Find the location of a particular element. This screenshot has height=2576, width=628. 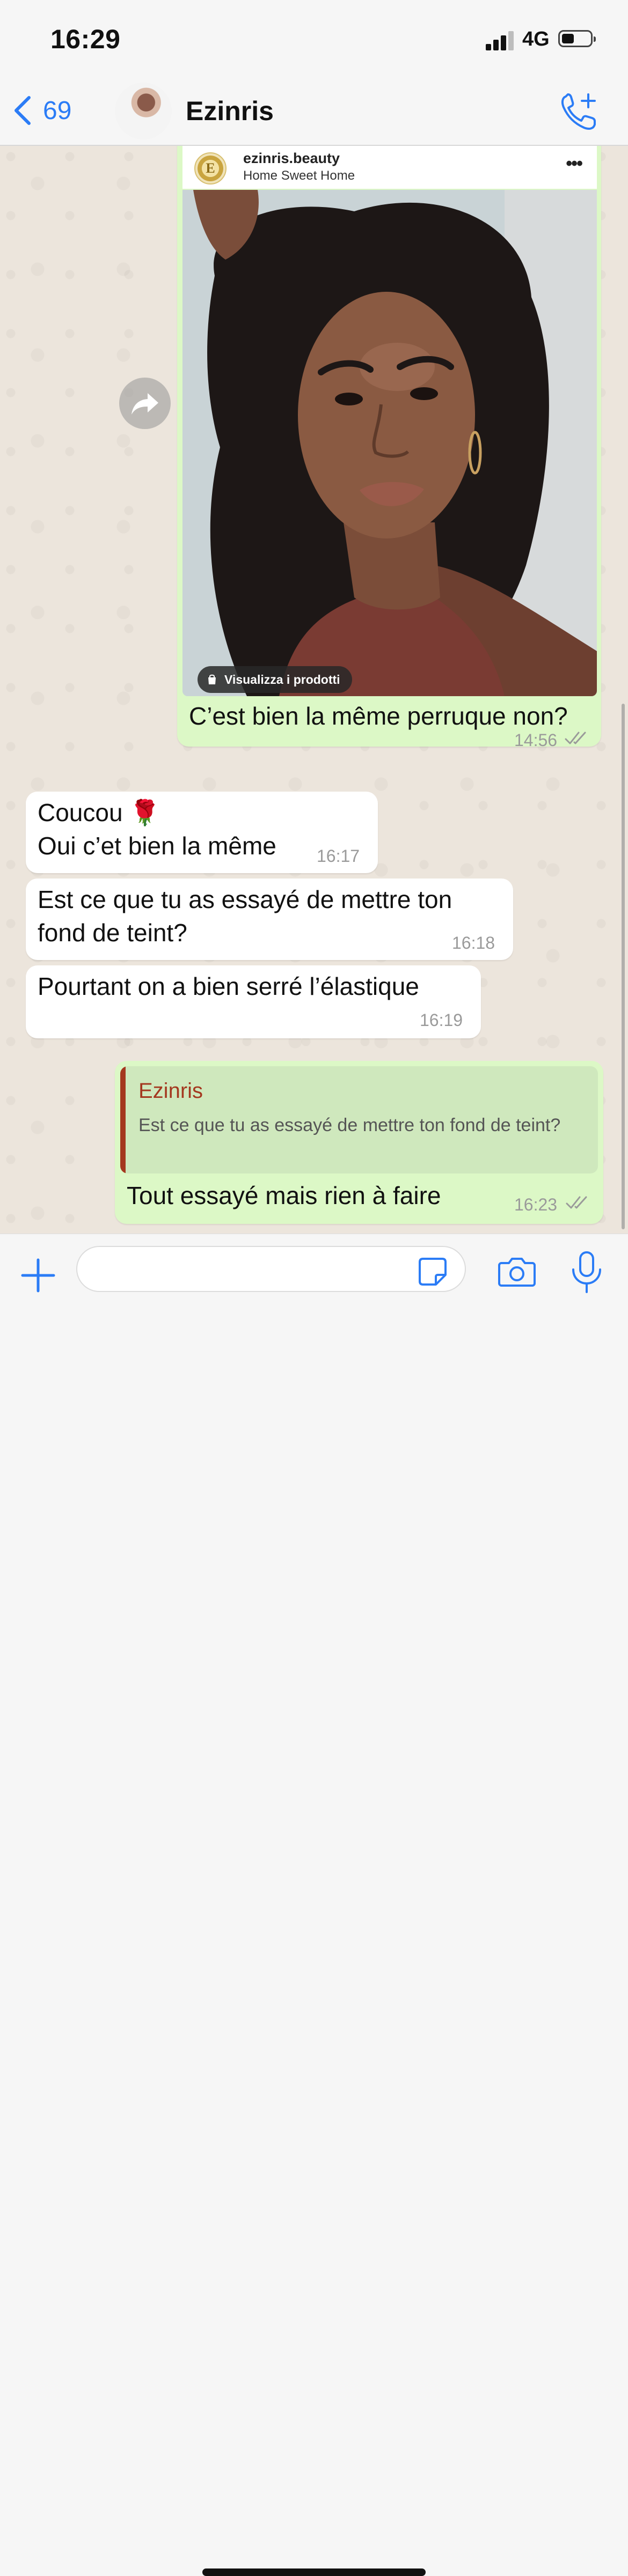

quote-accent-bar is located at coordinates (123, 1119).